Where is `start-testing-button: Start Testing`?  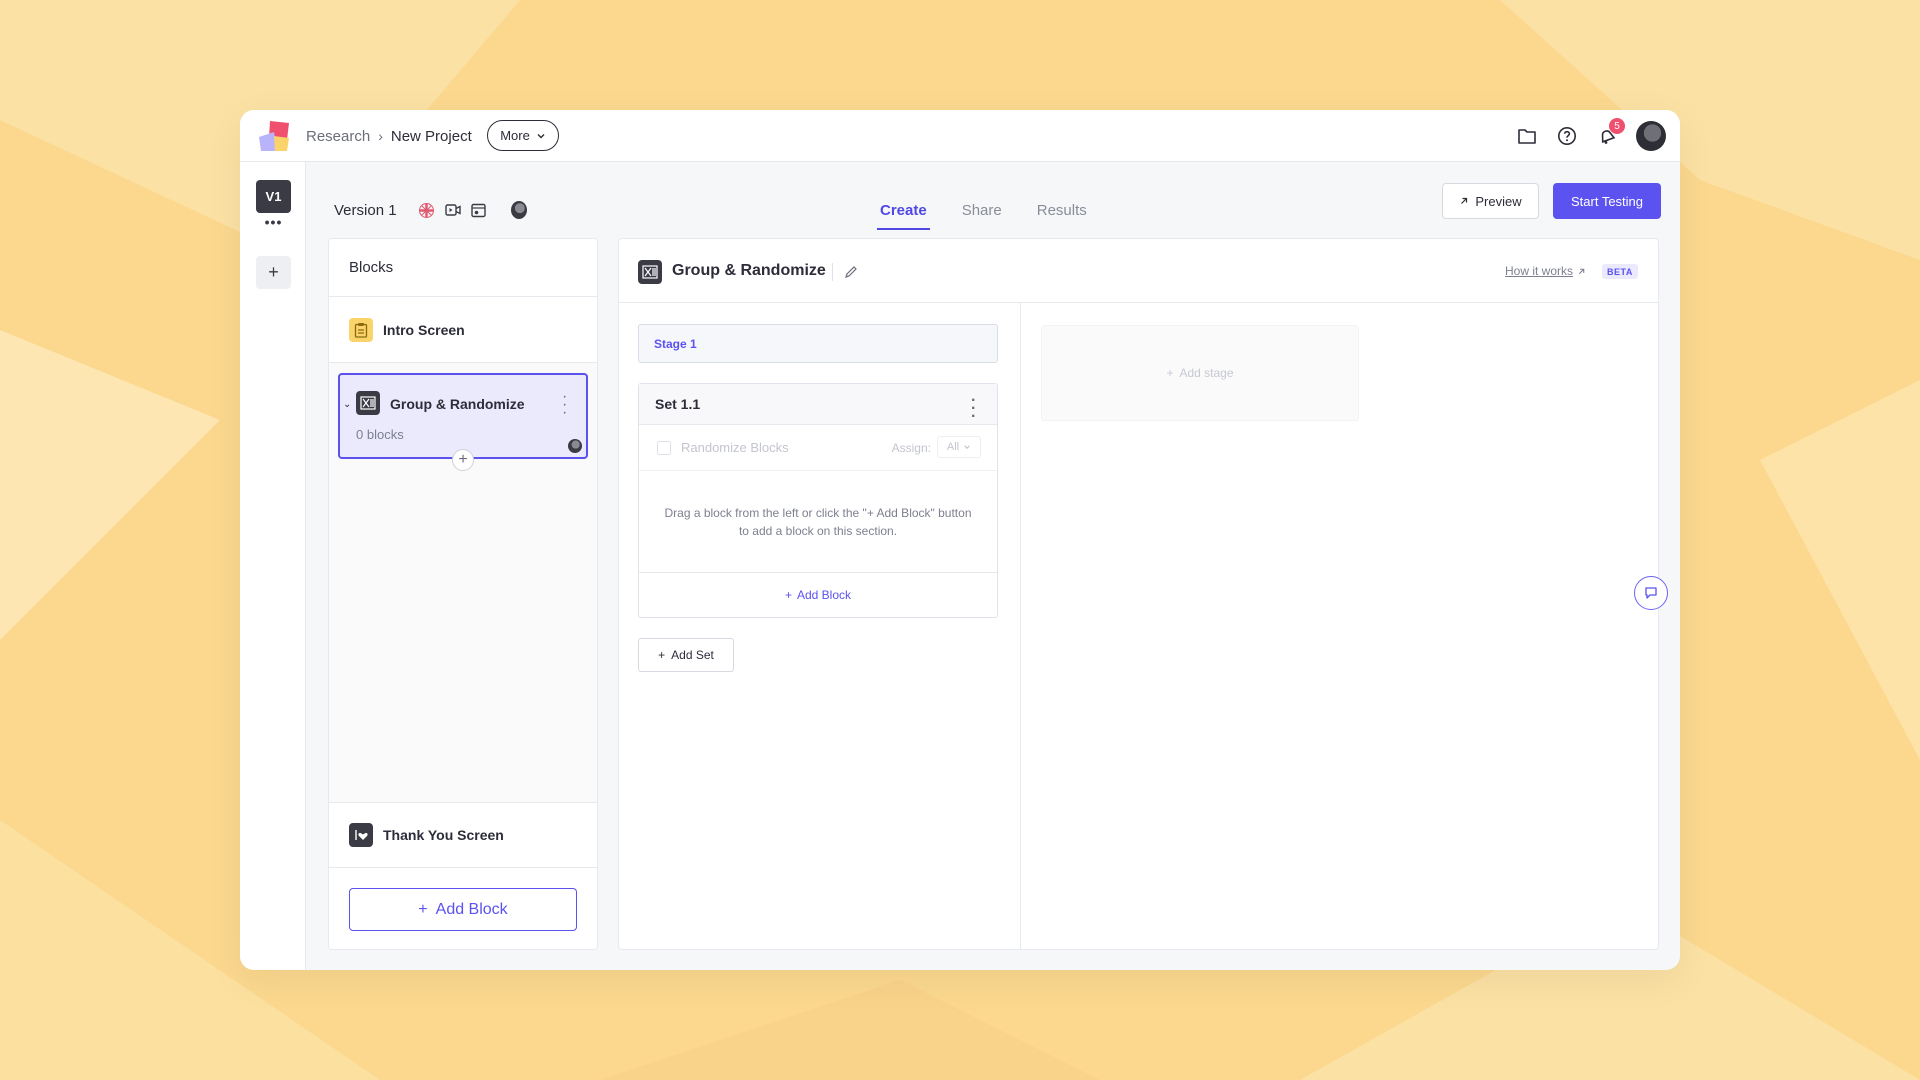 start-testing-button: Start Testing is located at coordinates (1607, 201).